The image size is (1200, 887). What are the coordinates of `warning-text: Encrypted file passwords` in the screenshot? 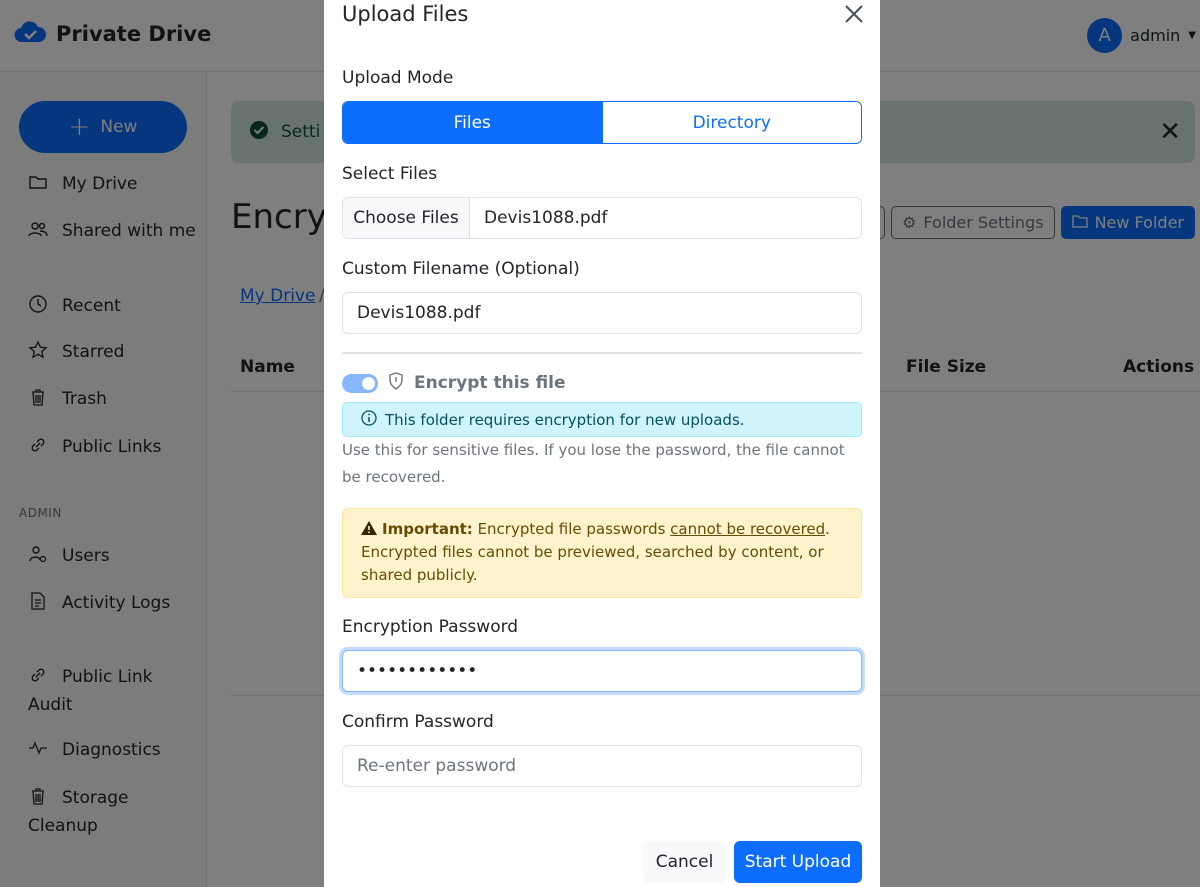 It's located at (571, 529).